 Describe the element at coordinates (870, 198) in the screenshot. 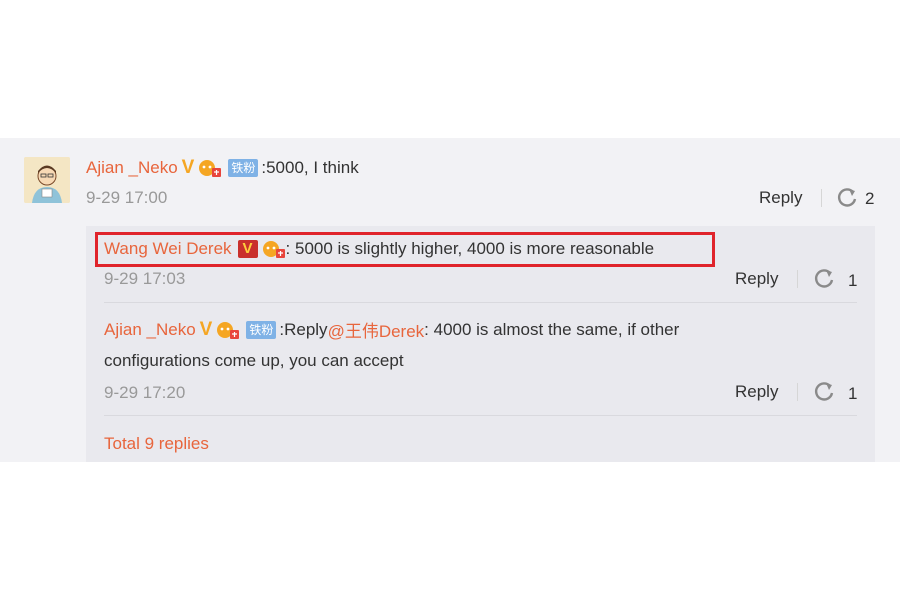

I see `repost-count: 2` at that location.